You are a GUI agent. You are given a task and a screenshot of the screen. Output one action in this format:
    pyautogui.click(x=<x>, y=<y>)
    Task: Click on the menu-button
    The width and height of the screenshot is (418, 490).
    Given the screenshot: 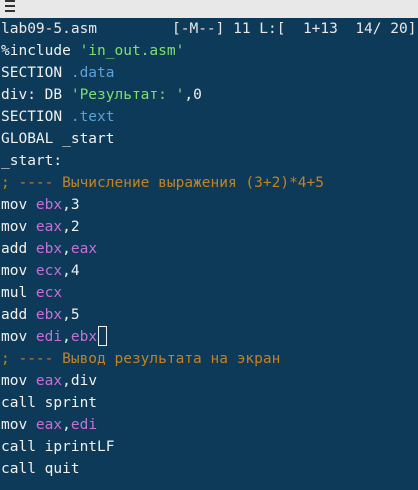 What is the action you would take?
    pyautogui.click(x=12, y=6)
    